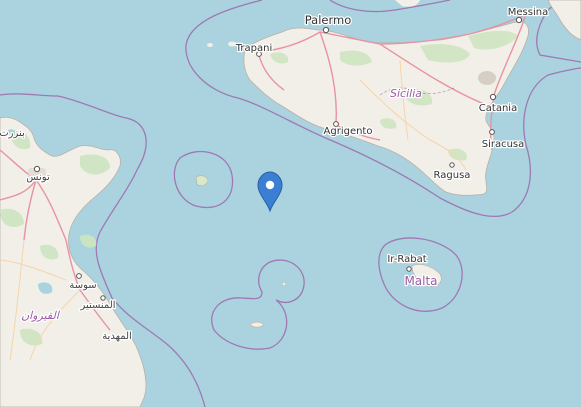 The image size is (581, 407). Describe the element at coordinates (210, 45) in the screenshot. I see `egadi-island` at that location.